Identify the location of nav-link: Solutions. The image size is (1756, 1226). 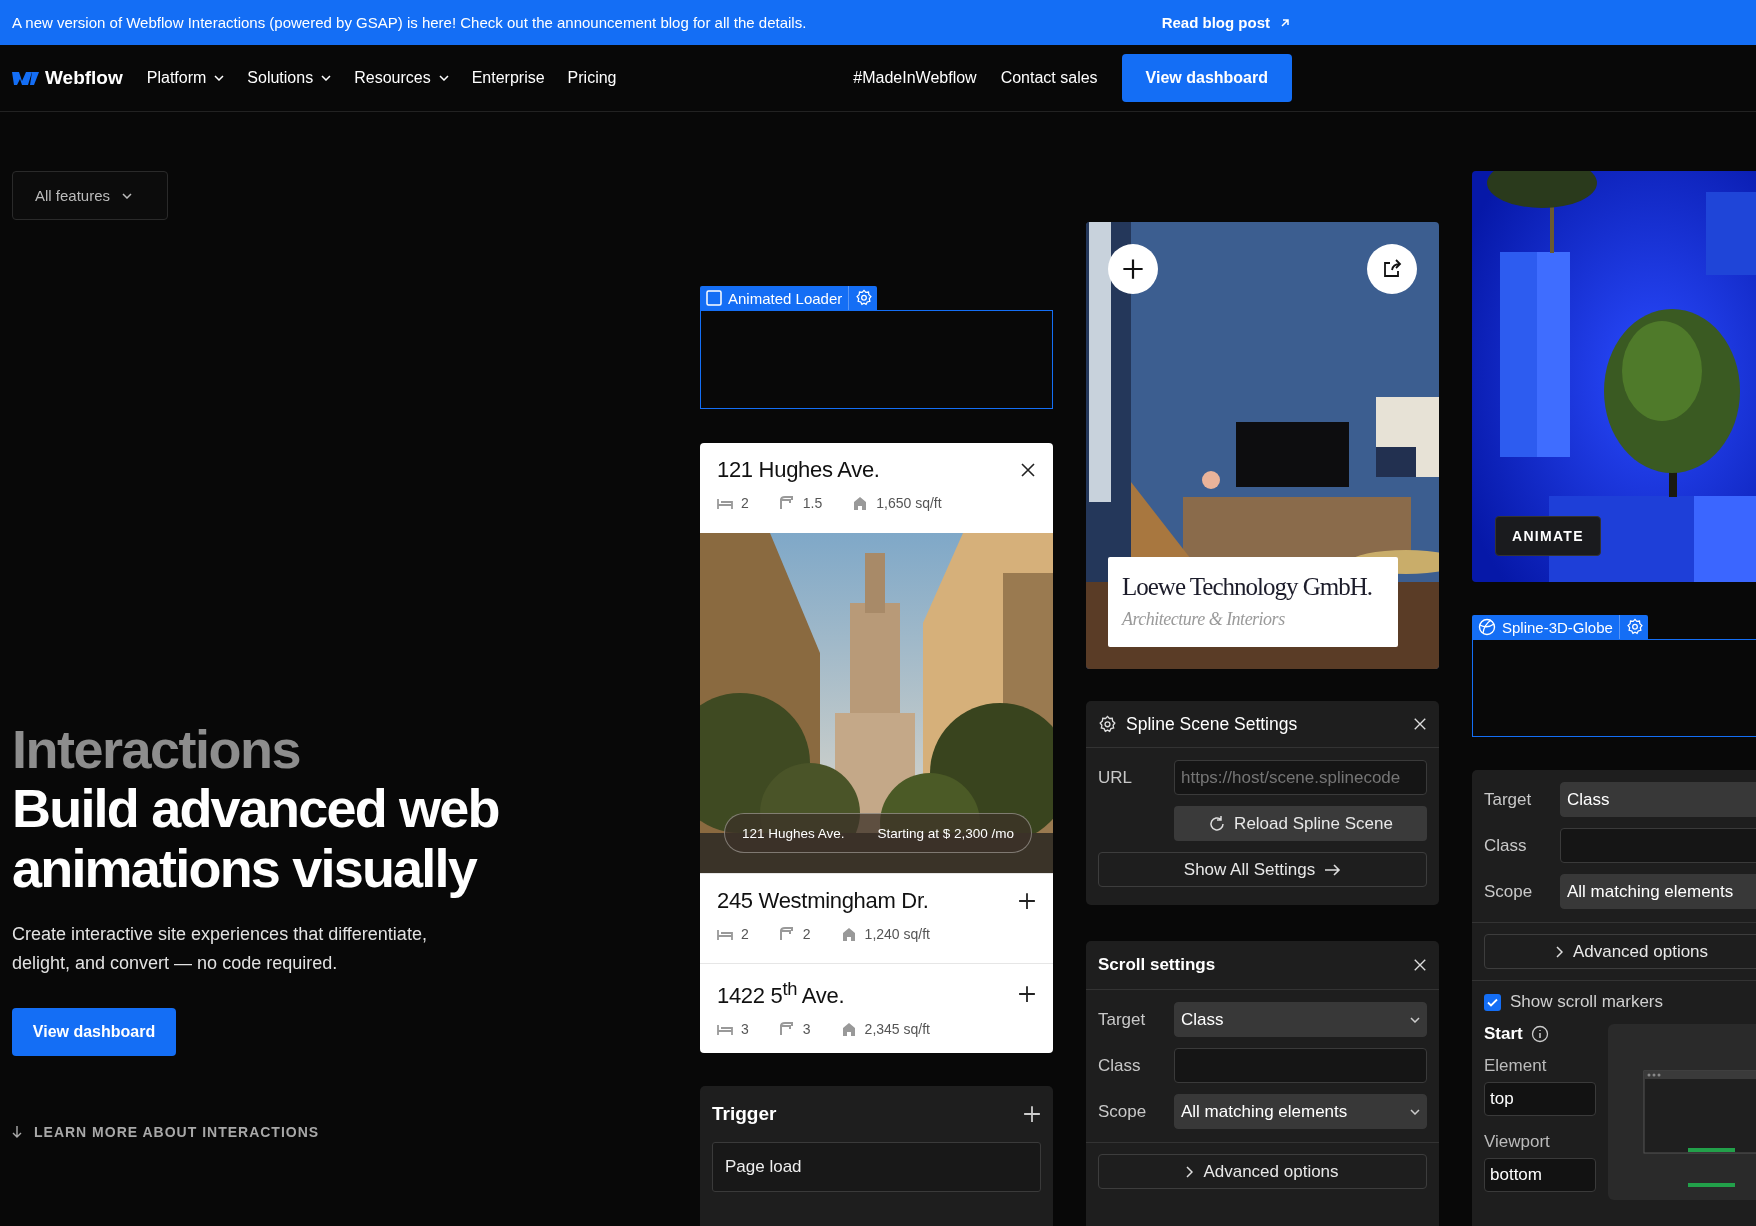
(289, 78).